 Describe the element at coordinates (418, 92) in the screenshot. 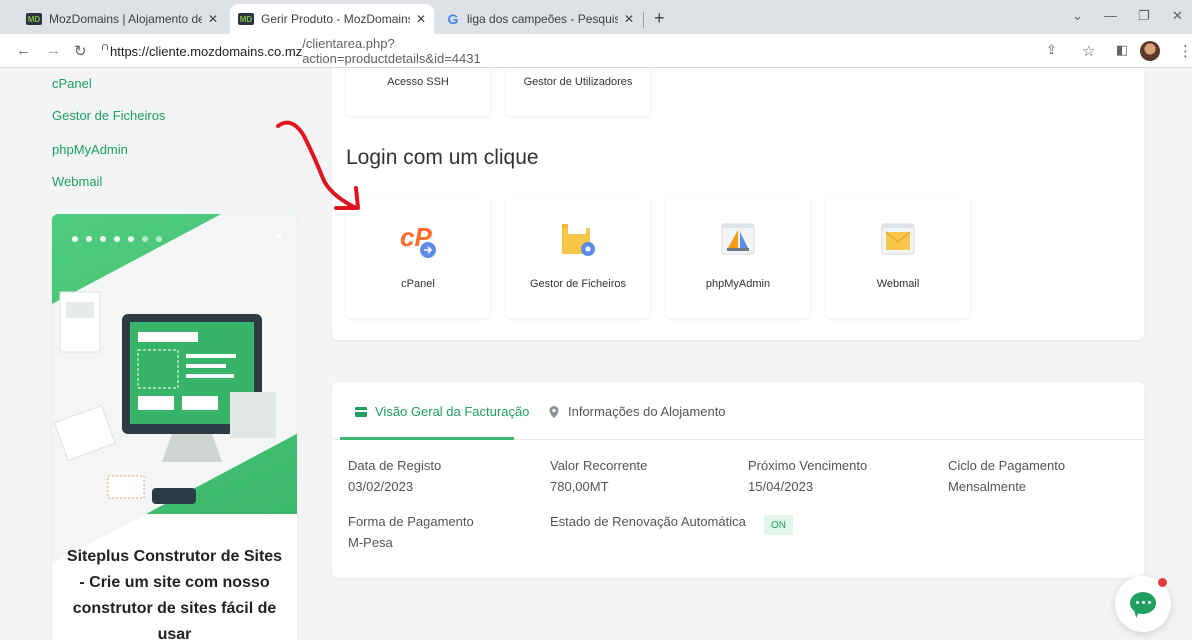

I see `tile-ssh-access: Acesso SSH` at that location.